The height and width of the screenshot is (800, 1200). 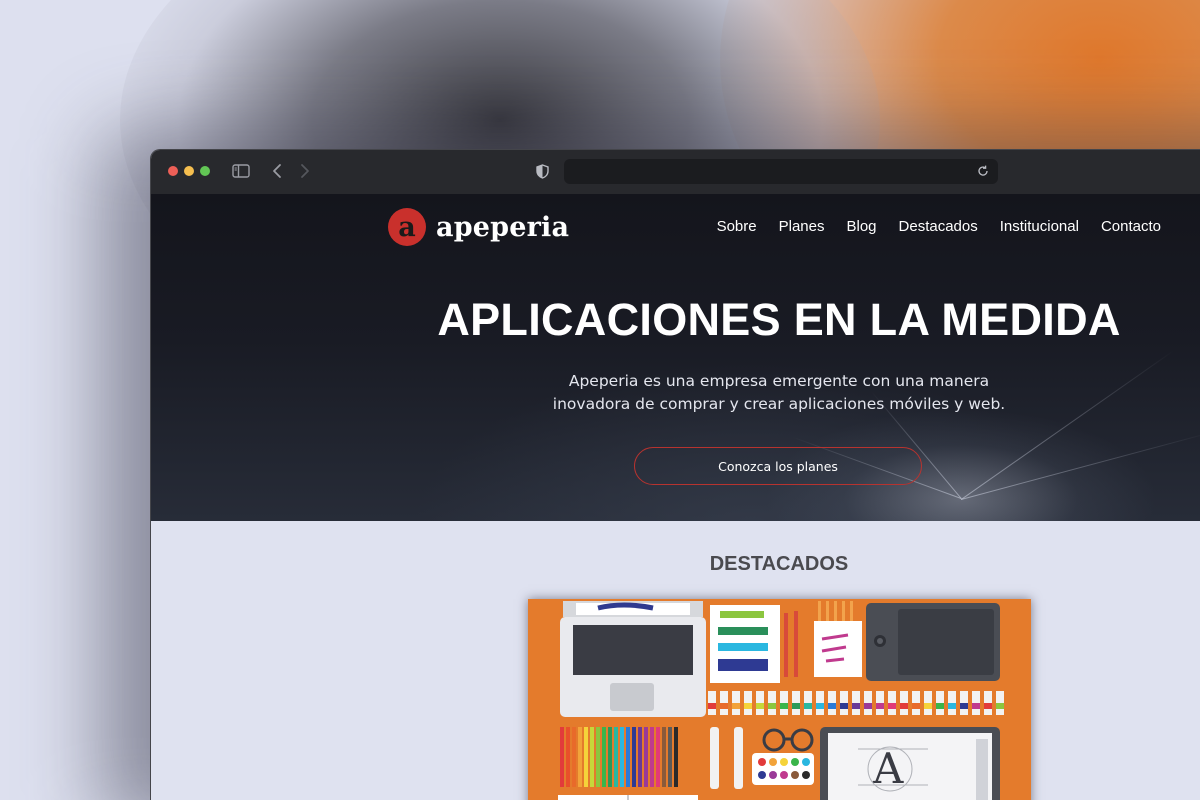 I want to click on light-ray, so click(x=1080, y=465).